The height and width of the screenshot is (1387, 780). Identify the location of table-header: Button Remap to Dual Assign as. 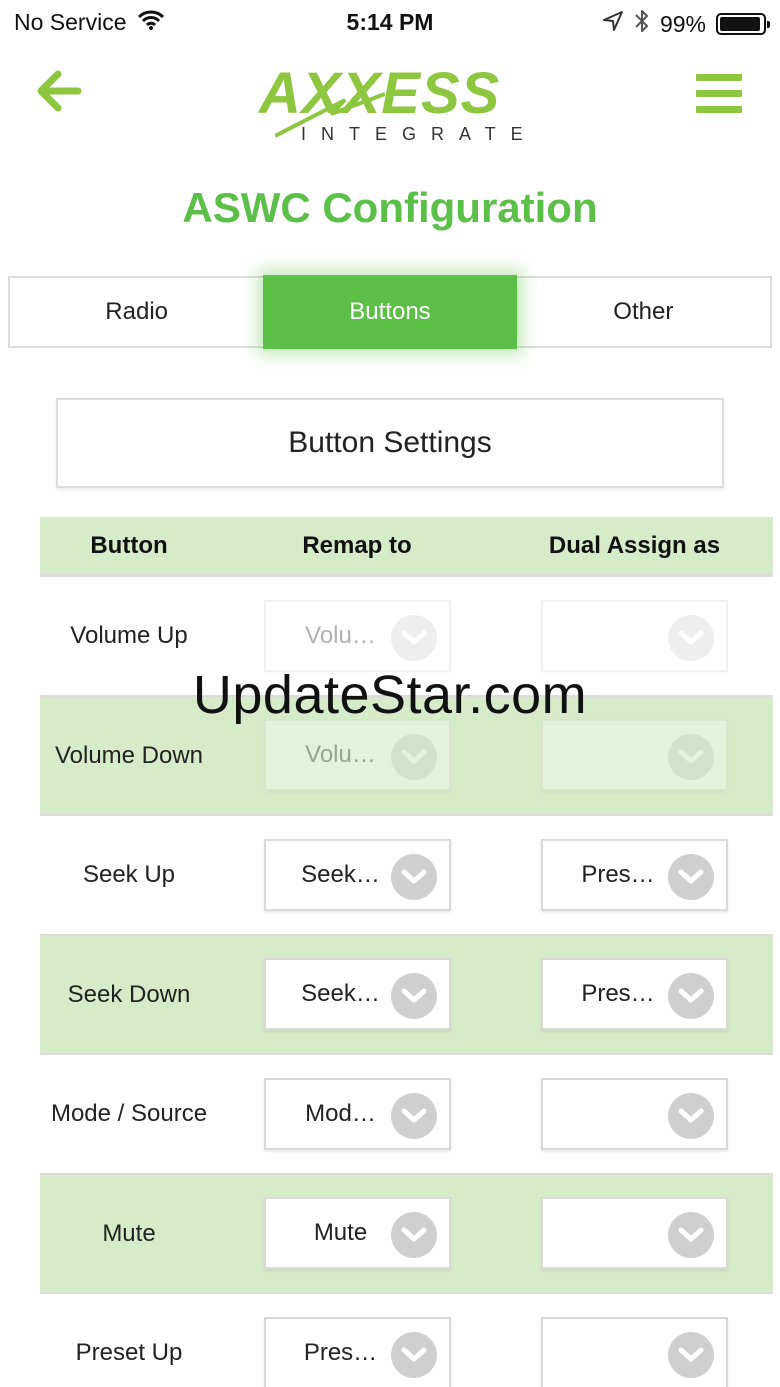
(406, 547).